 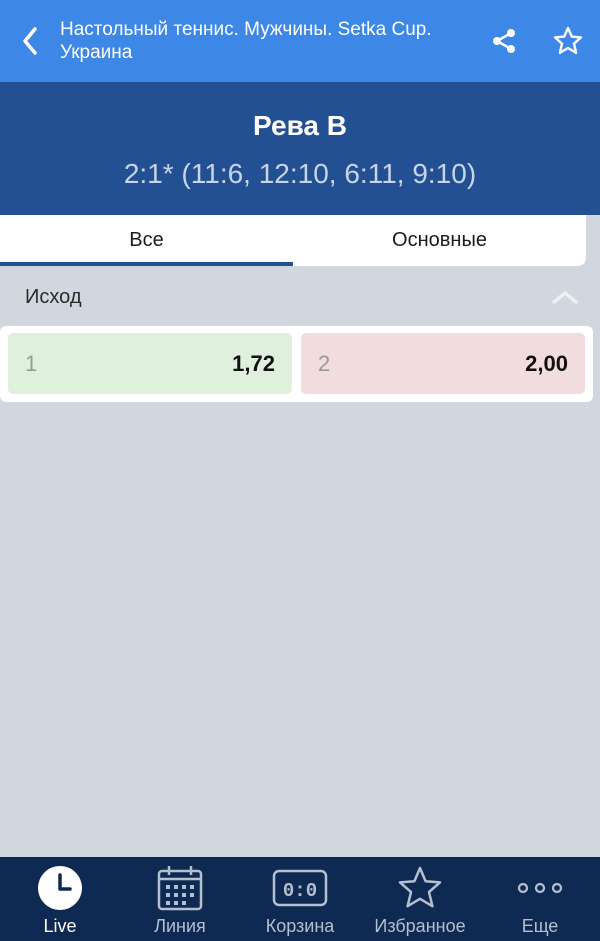 I want to click on bottom-nav: Live Линия 0:0 Корзина Избранное Еще, so click(x=300, y=899).